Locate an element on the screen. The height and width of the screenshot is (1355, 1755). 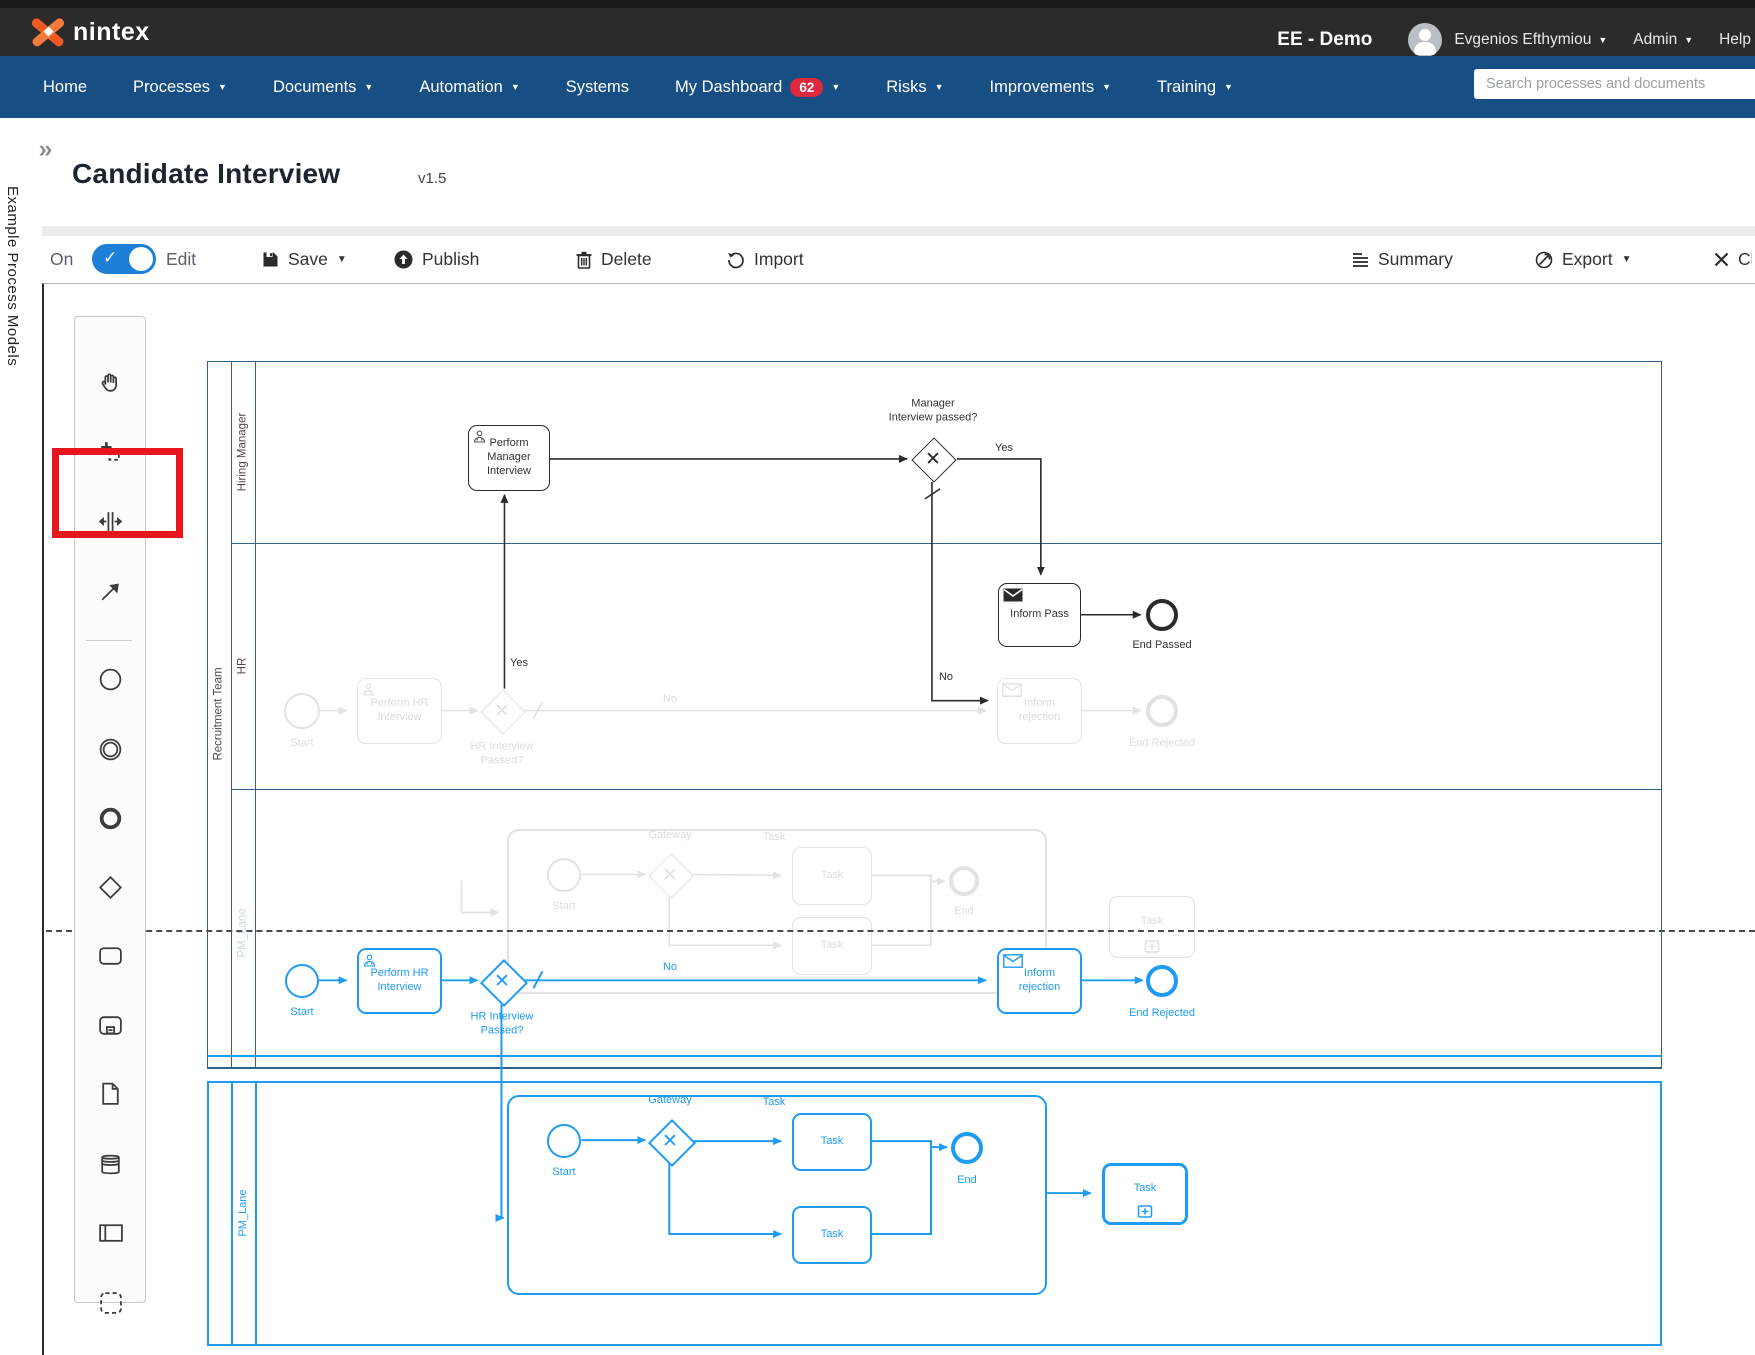
hand-tool-icon is located at coordinates (109, 382).